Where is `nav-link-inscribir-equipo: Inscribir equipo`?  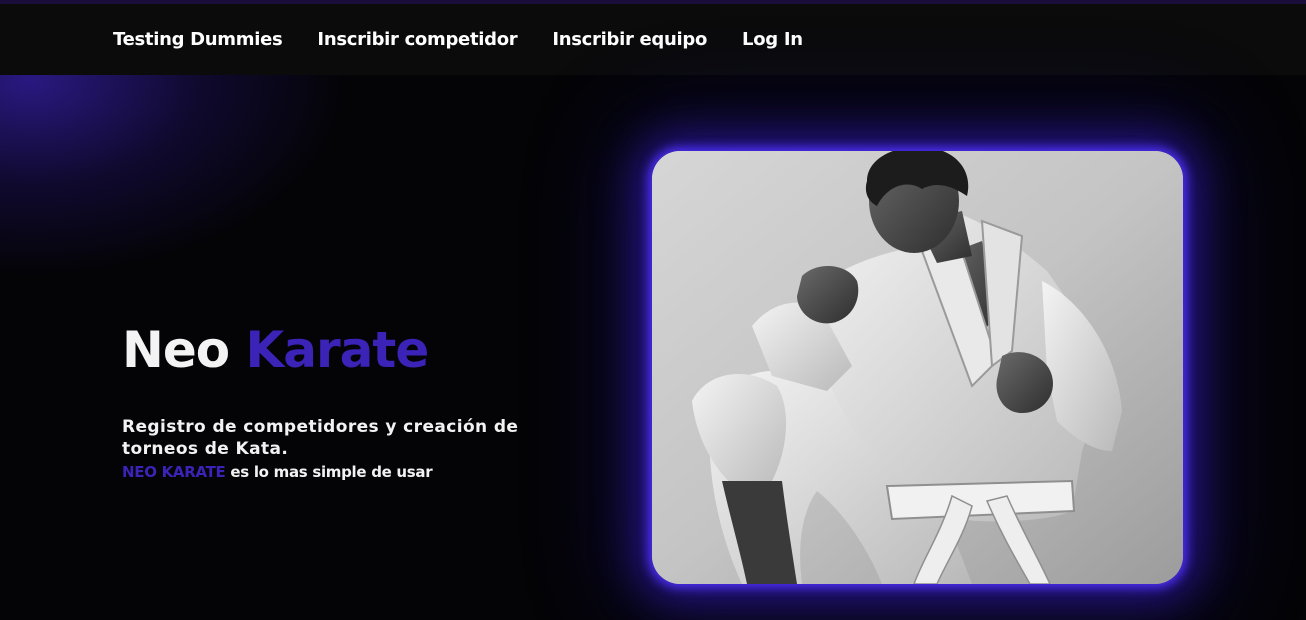 nav-link-inscribir-equipo: Inscribir equipo is located at coordinates (629, 39).